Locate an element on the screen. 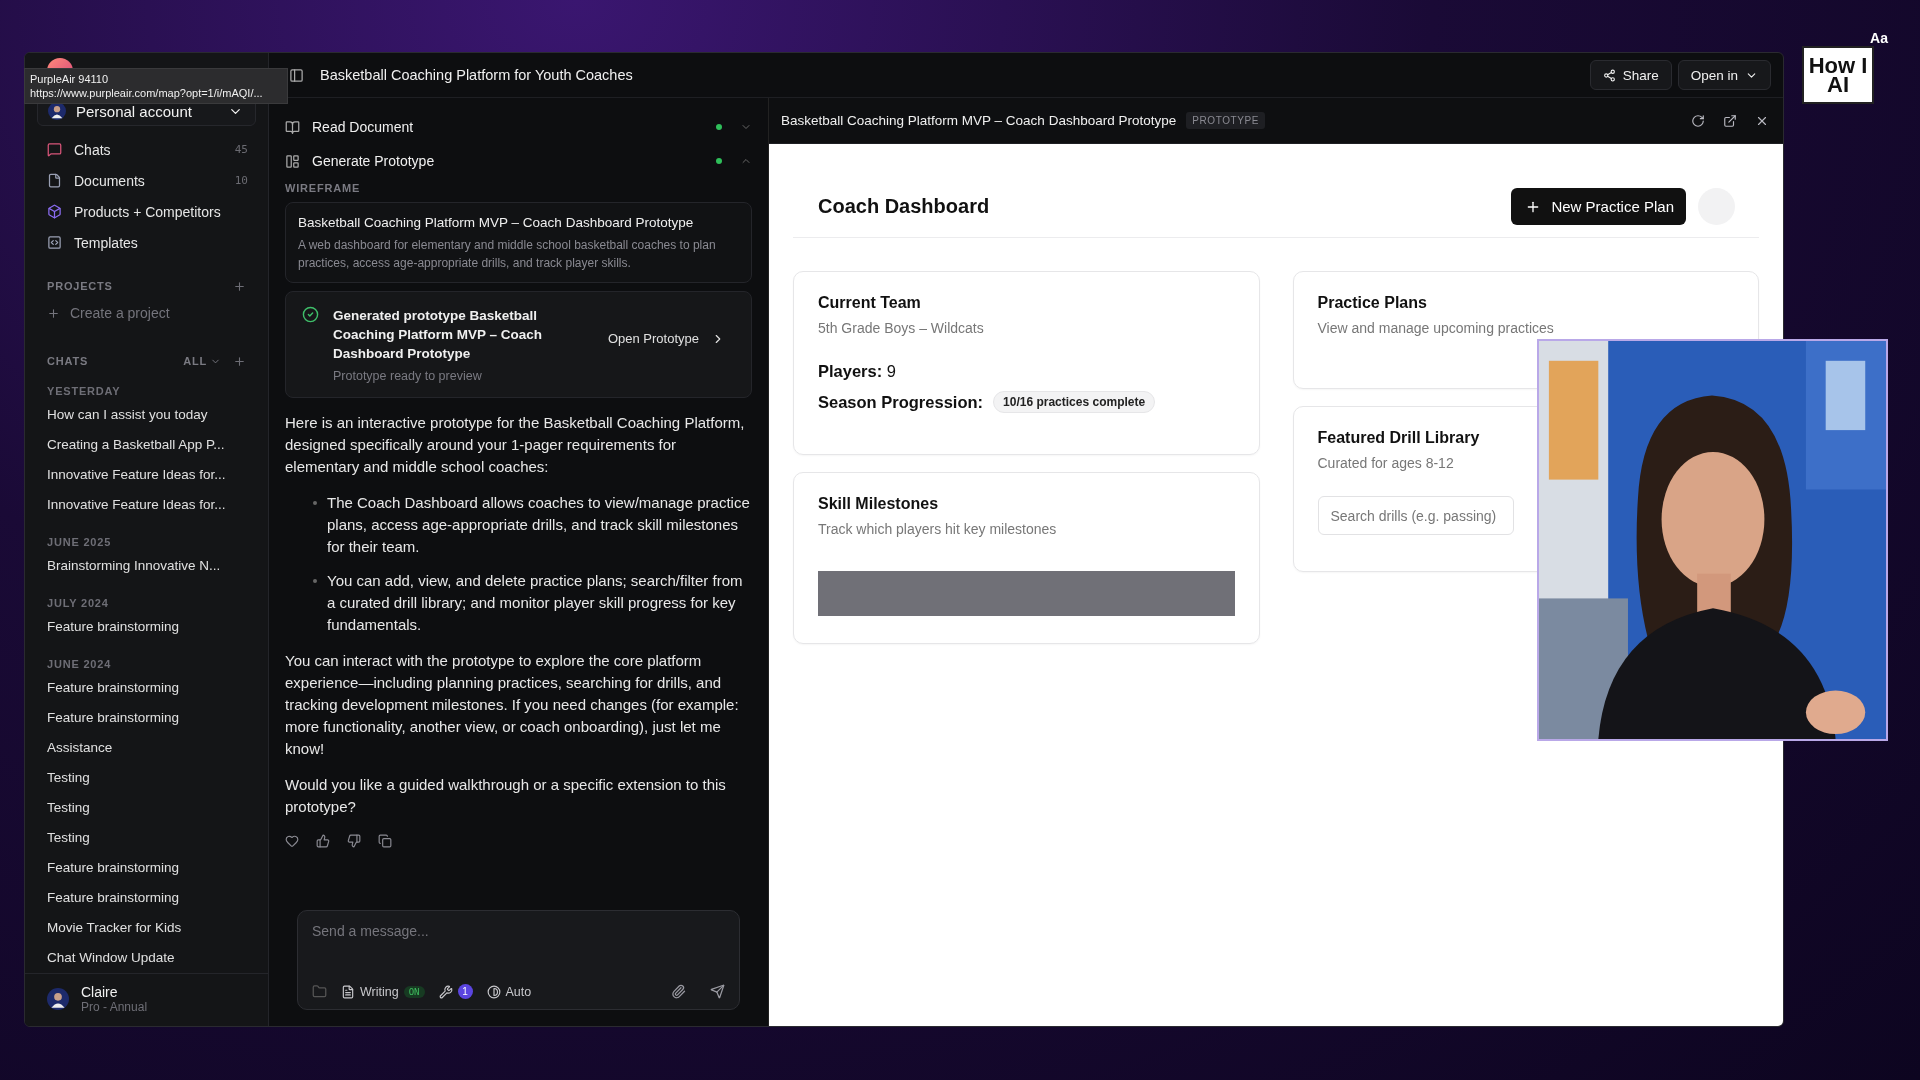  bullet-text: You can add, view, and delete practice plans; search/filter from a curated drill library; and monitor player skill progress for key fundamentals. is located at coordinates (535, 603).